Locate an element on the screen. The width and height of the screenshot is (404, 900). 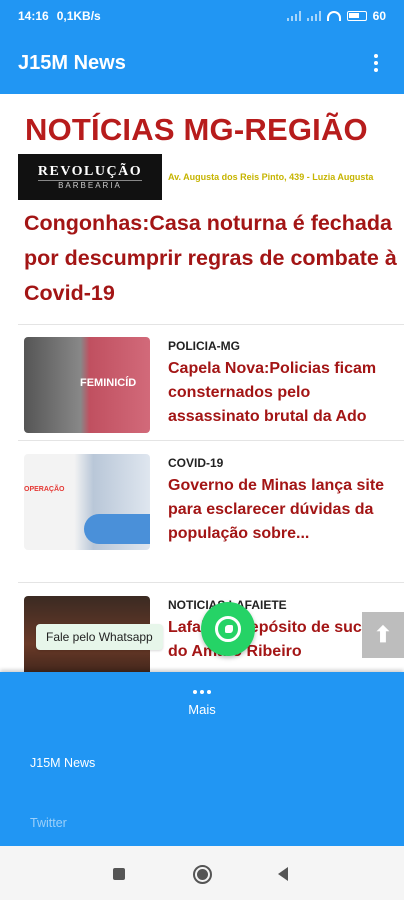
home-icon is located at coordinates (202, 874).